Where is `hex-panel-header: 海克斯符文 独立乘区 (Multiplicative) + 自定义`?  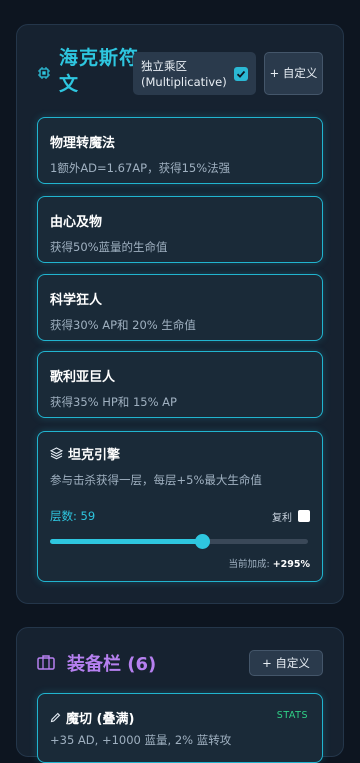
hex-panel-header: 海克斯符文 独立乘区 (Multiplicative) + 自定义 is located at coordinates (180, 70).